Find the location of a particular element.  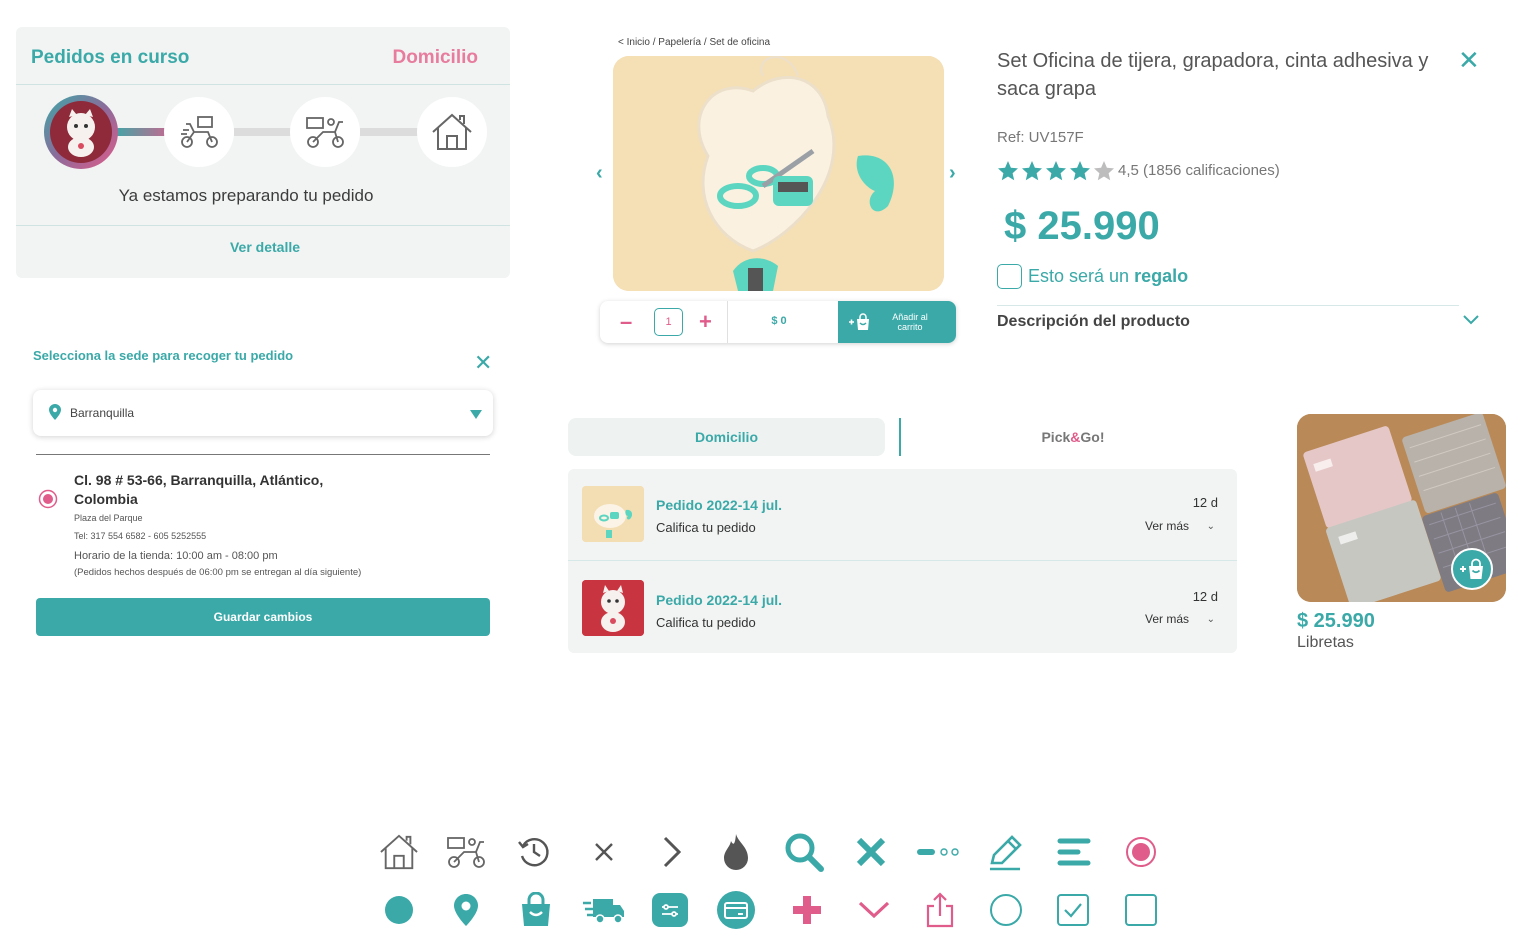

product-ref: Ref: UV157F is located at coordinates (1040, 137).